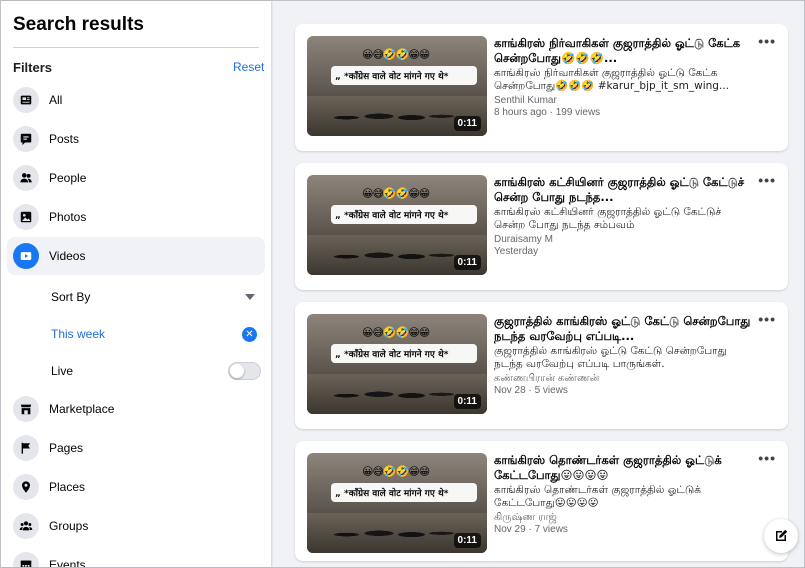  I want to click on video-meta: Nov 29 · 7 views, so click(531, 529).